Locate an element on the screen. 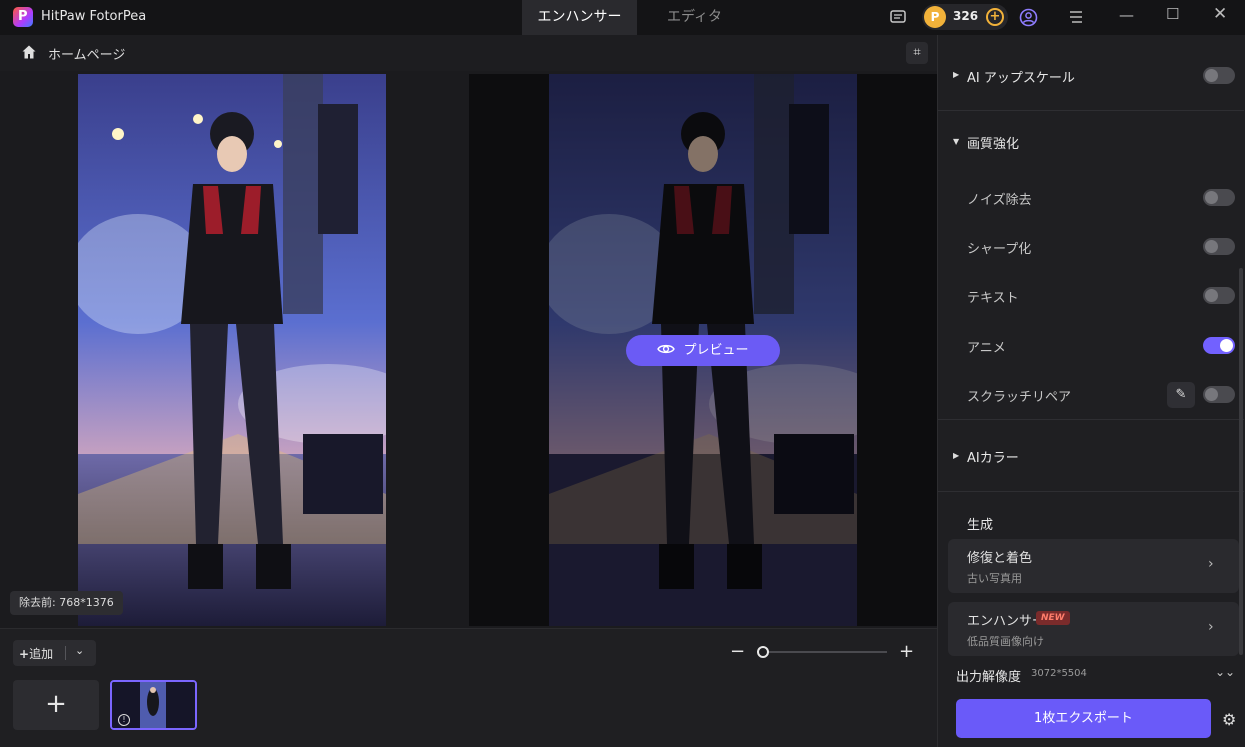 This screenshot has width=1245, height=747. add-image-tile: + is located at coordinates (56, 705).